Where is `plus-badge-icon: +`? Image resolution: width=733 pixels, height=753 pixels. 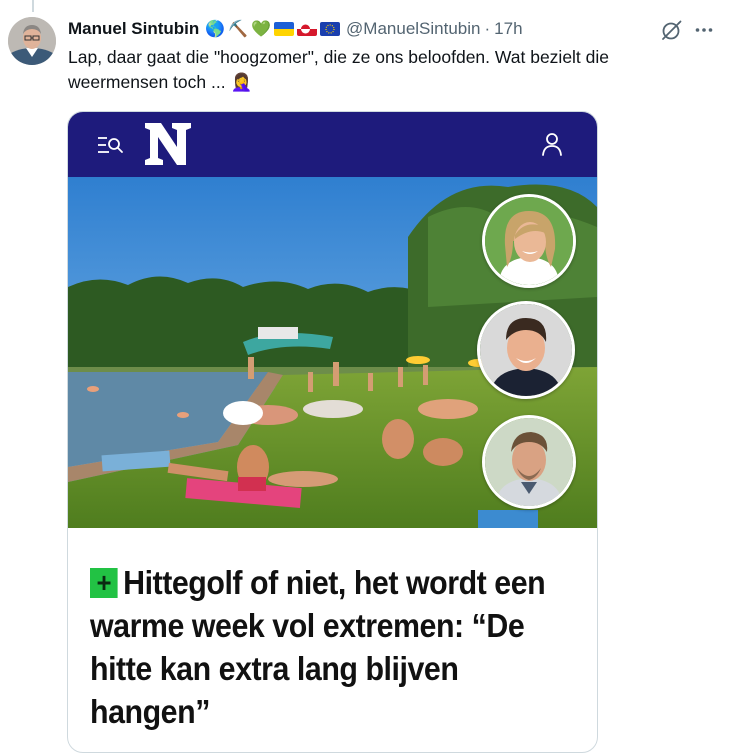 plus-badge-icon: + is located at coordinates (104, 583).